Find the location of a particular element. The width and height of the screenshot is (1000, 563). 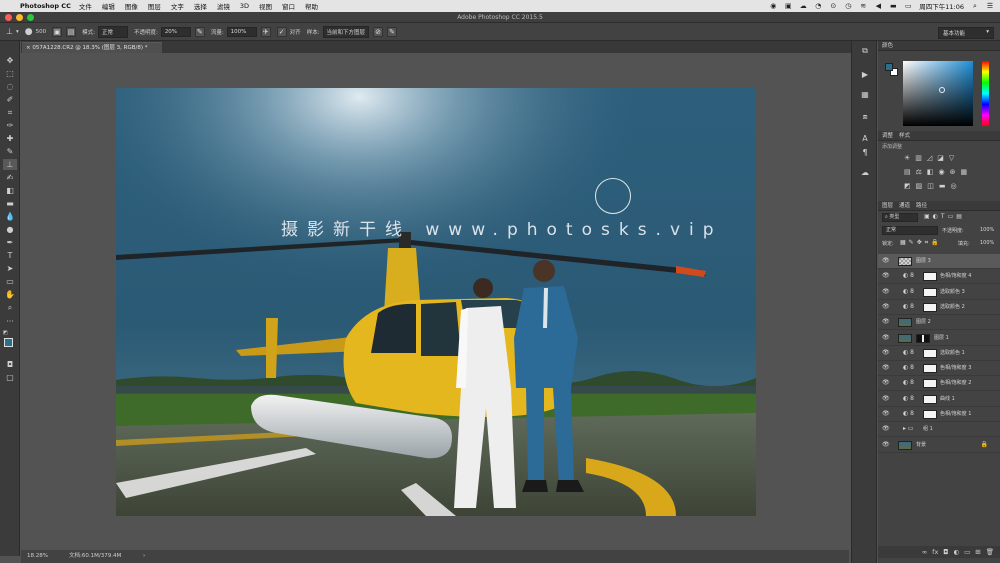

layer-row: 👁 图层 3 is located at coordinates (939, 261).